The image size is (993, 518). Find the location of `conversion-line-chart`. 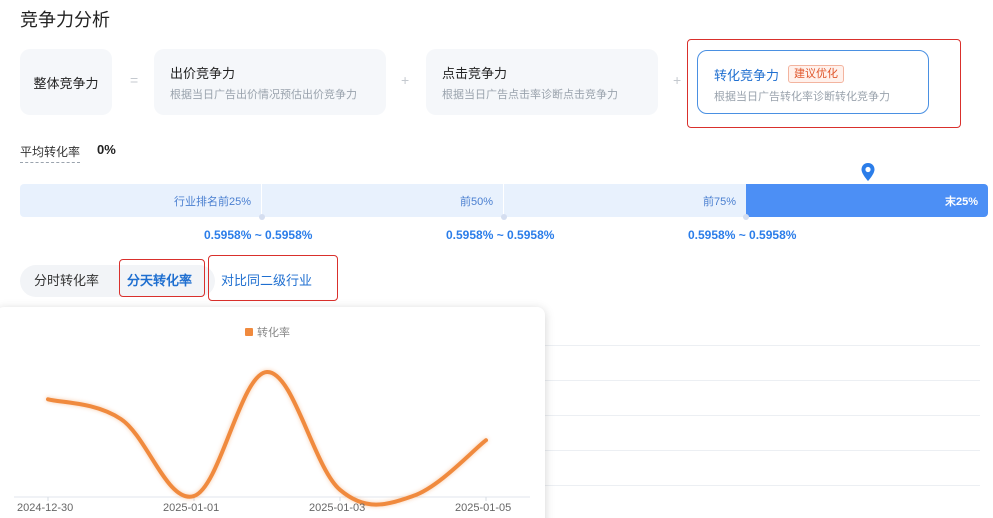

conversion-line-chart is located at coordinates (272, 438).